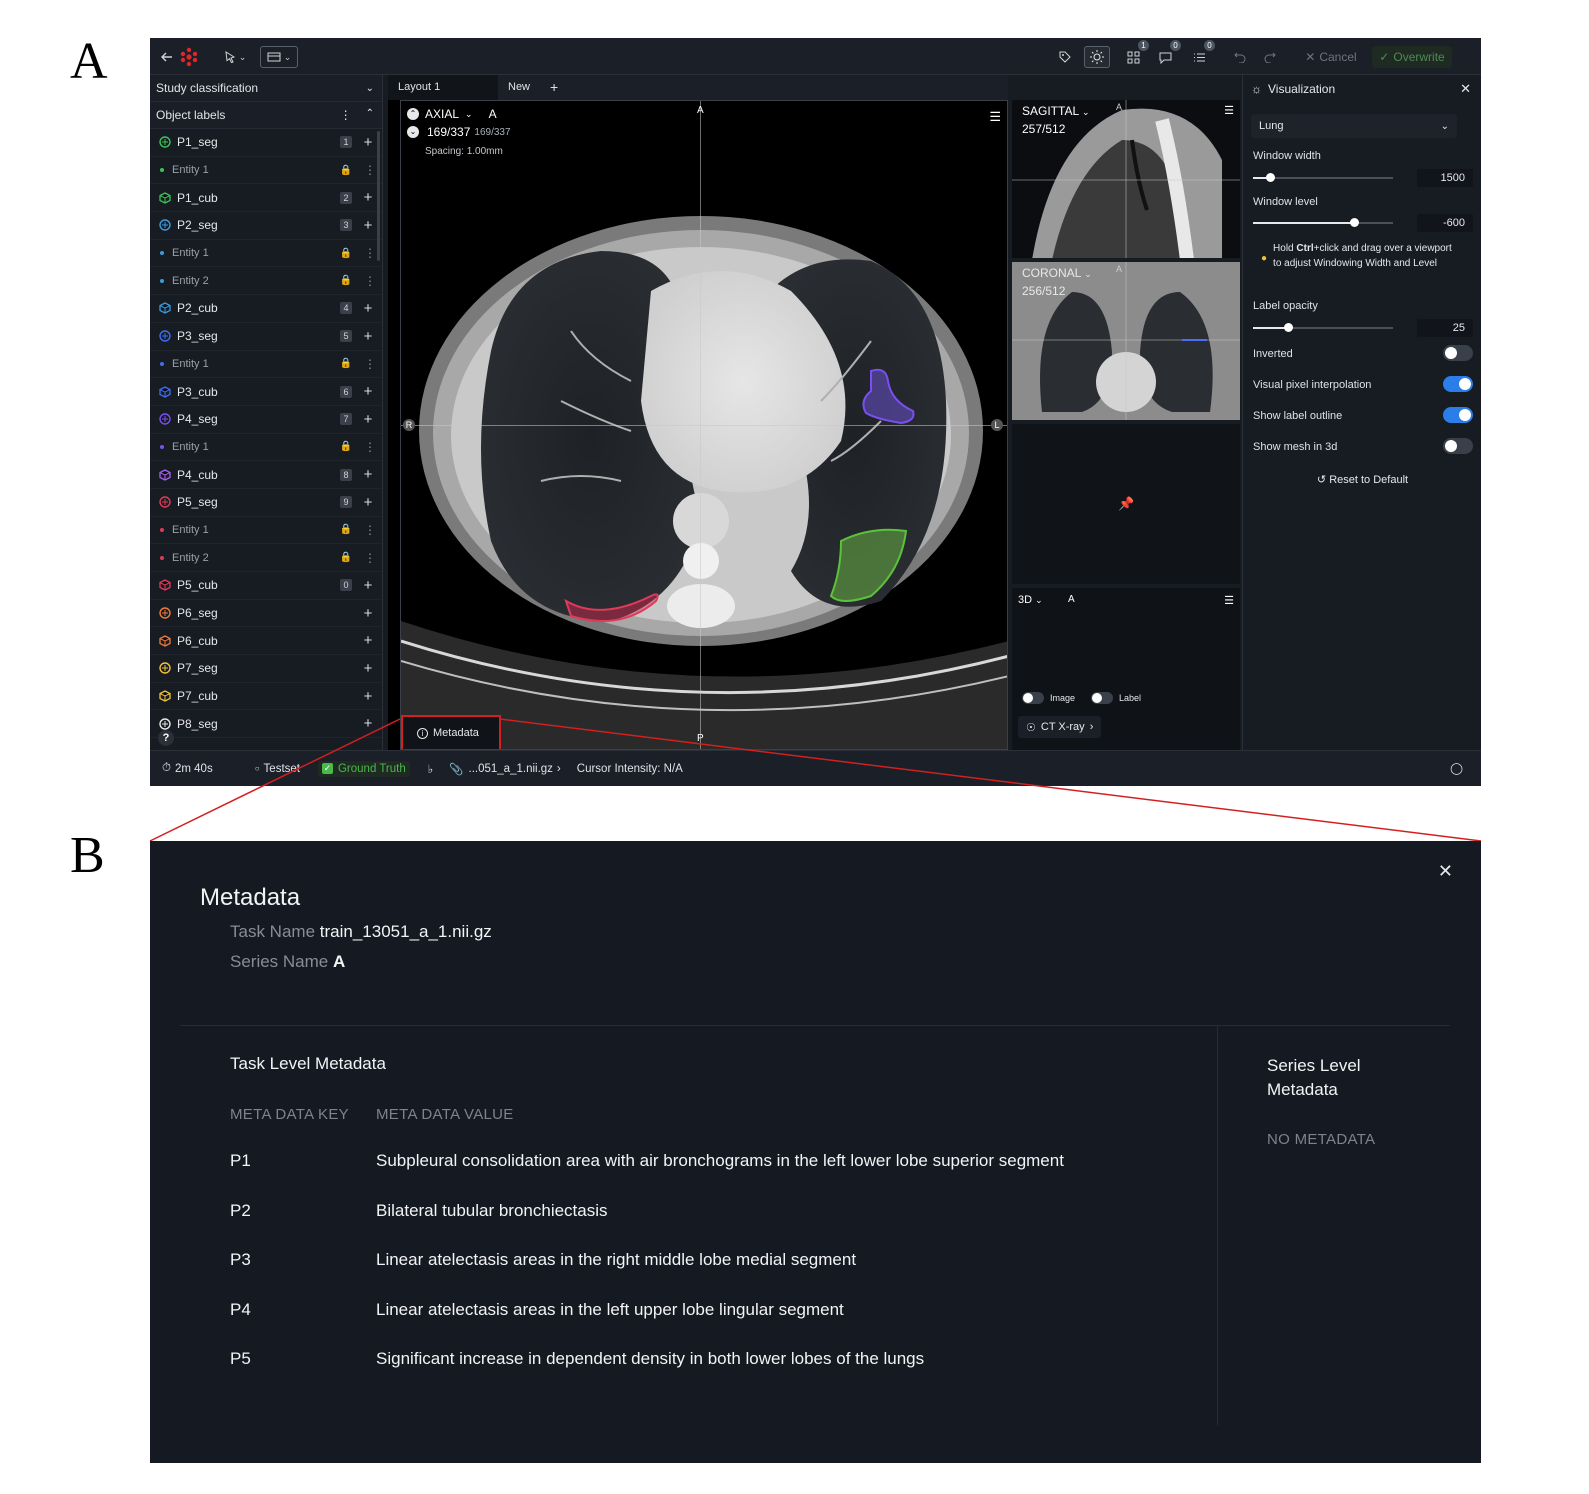  I want to click on label-row: P1_seg 1 +, so click(266, 143).